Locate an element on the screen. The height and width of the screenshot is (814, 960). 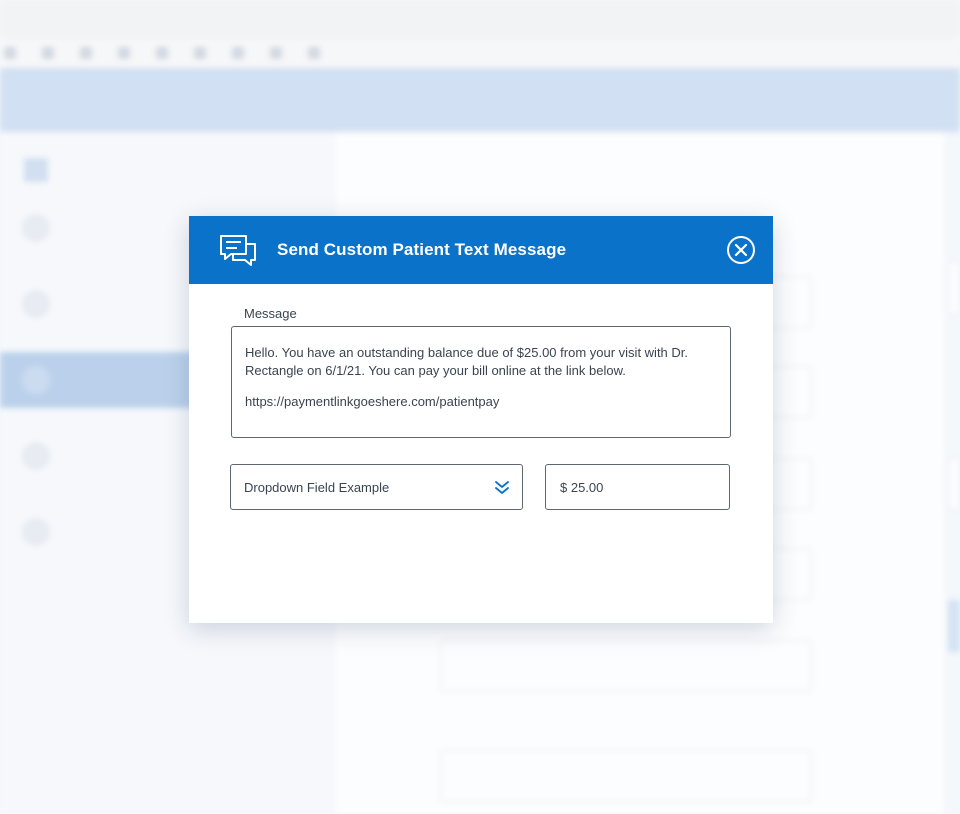
dropdown-field: Dropdown Field Example is located at coordinates (376, 487).